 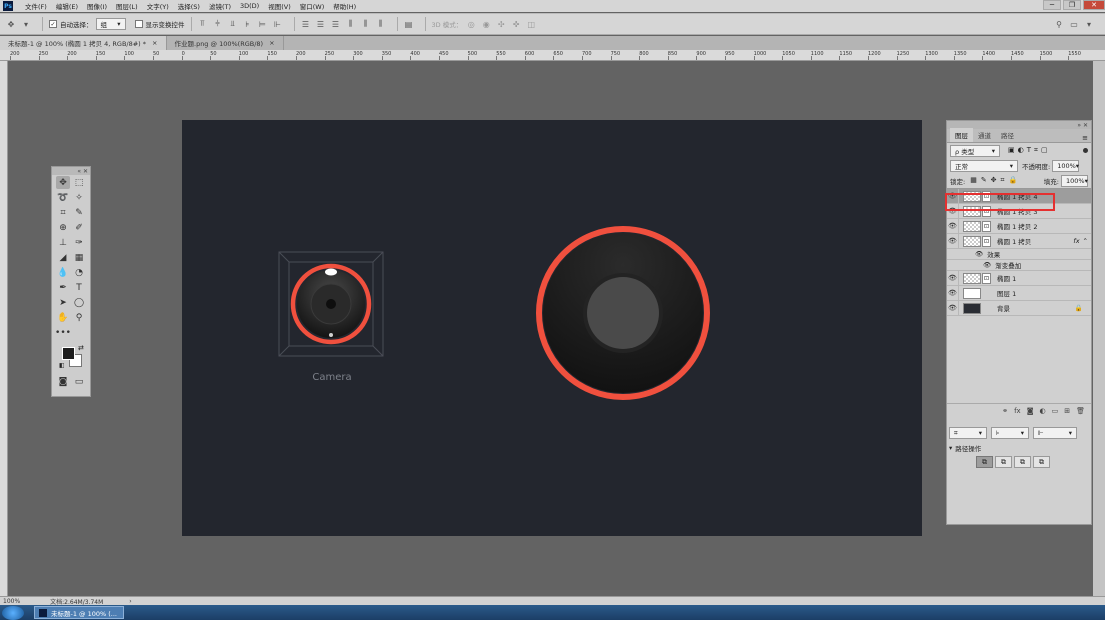 I want to click on zoom-tool-icon: ⚲, so click(x=79, y=317).